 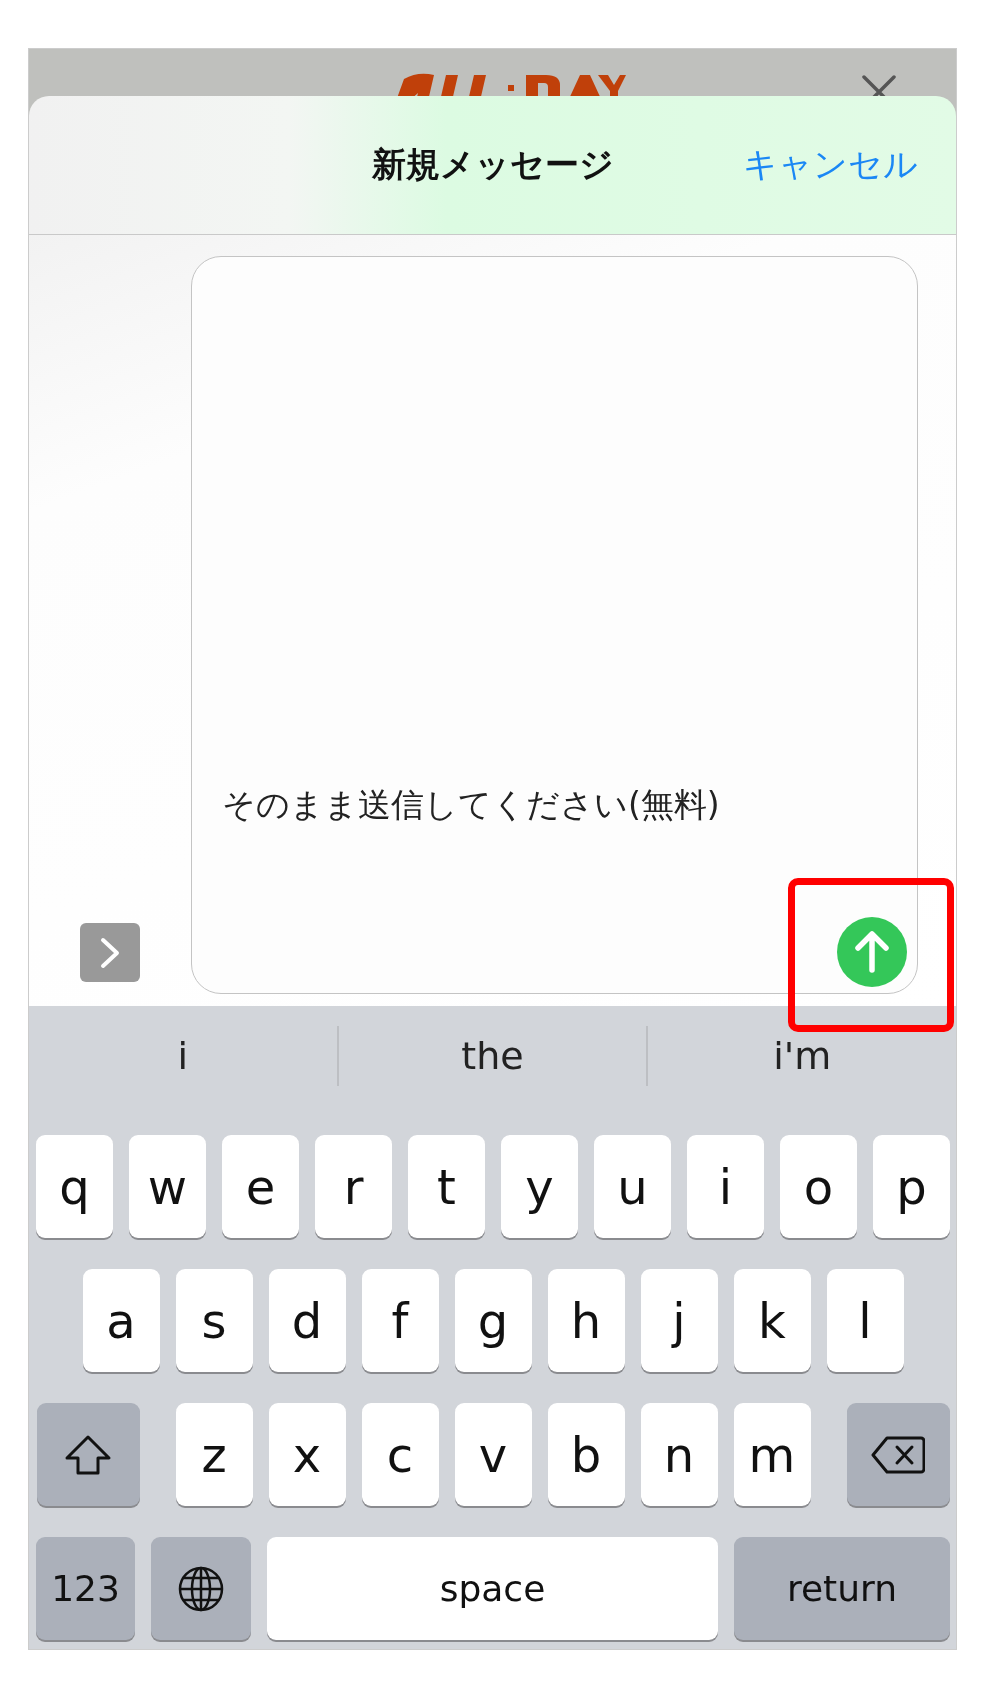 What do you see at coordinates (772, 1454) in the screenshot?
I see `letter-key: m` at bounding box center [772, 1454].